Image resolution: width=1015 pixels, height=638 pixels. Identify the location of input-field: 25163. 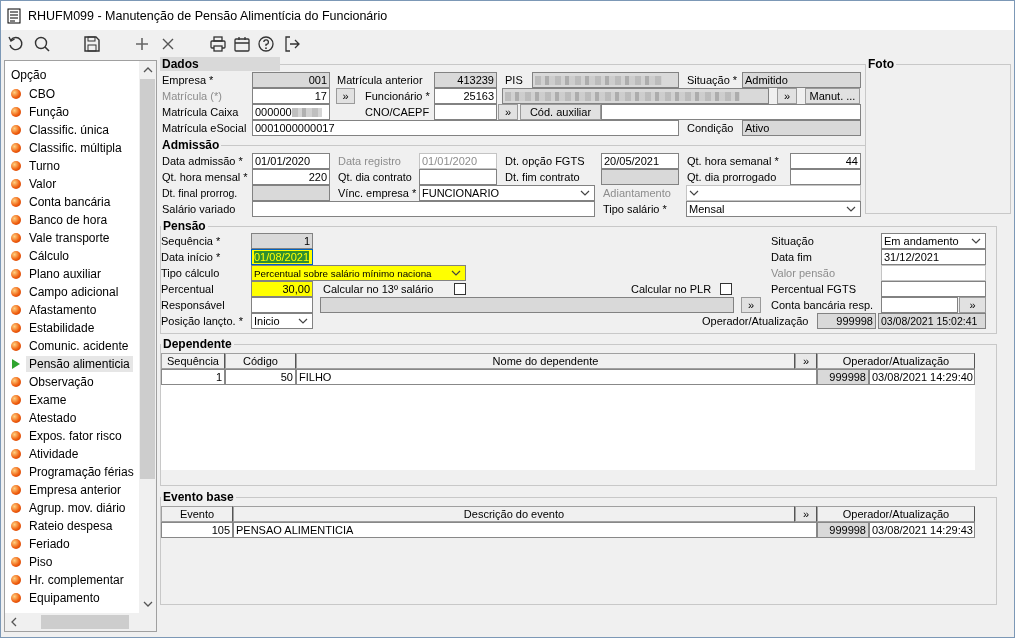
(465, 96).